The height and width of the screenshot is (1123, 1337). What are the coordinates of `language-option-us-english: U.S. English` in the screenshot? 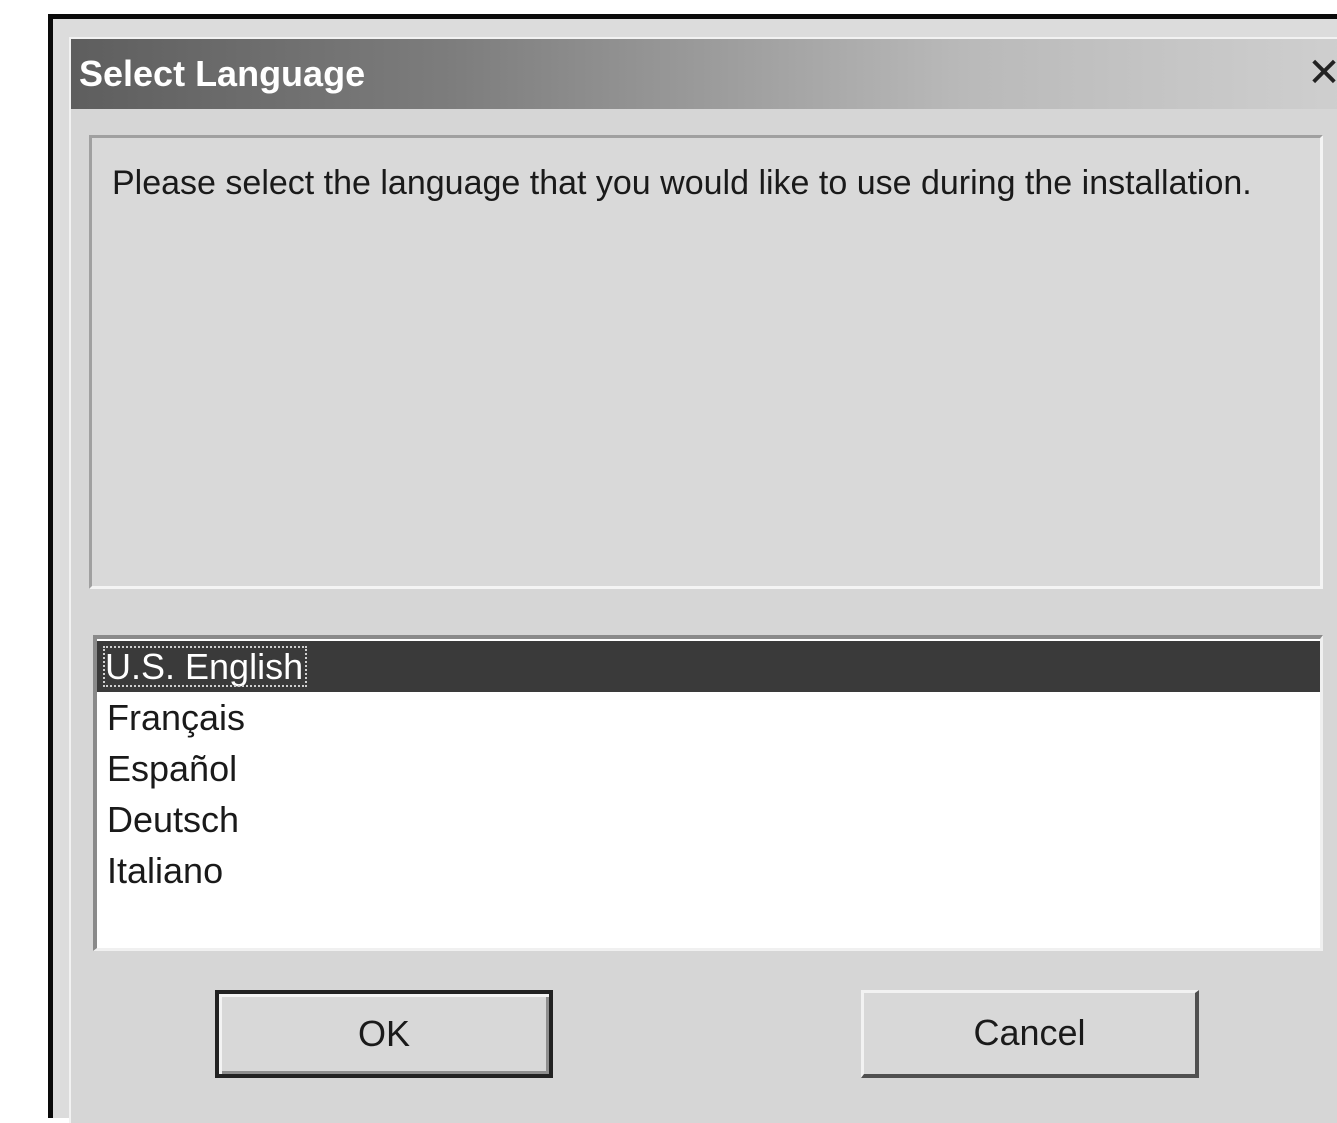 It's located at (708, 666).